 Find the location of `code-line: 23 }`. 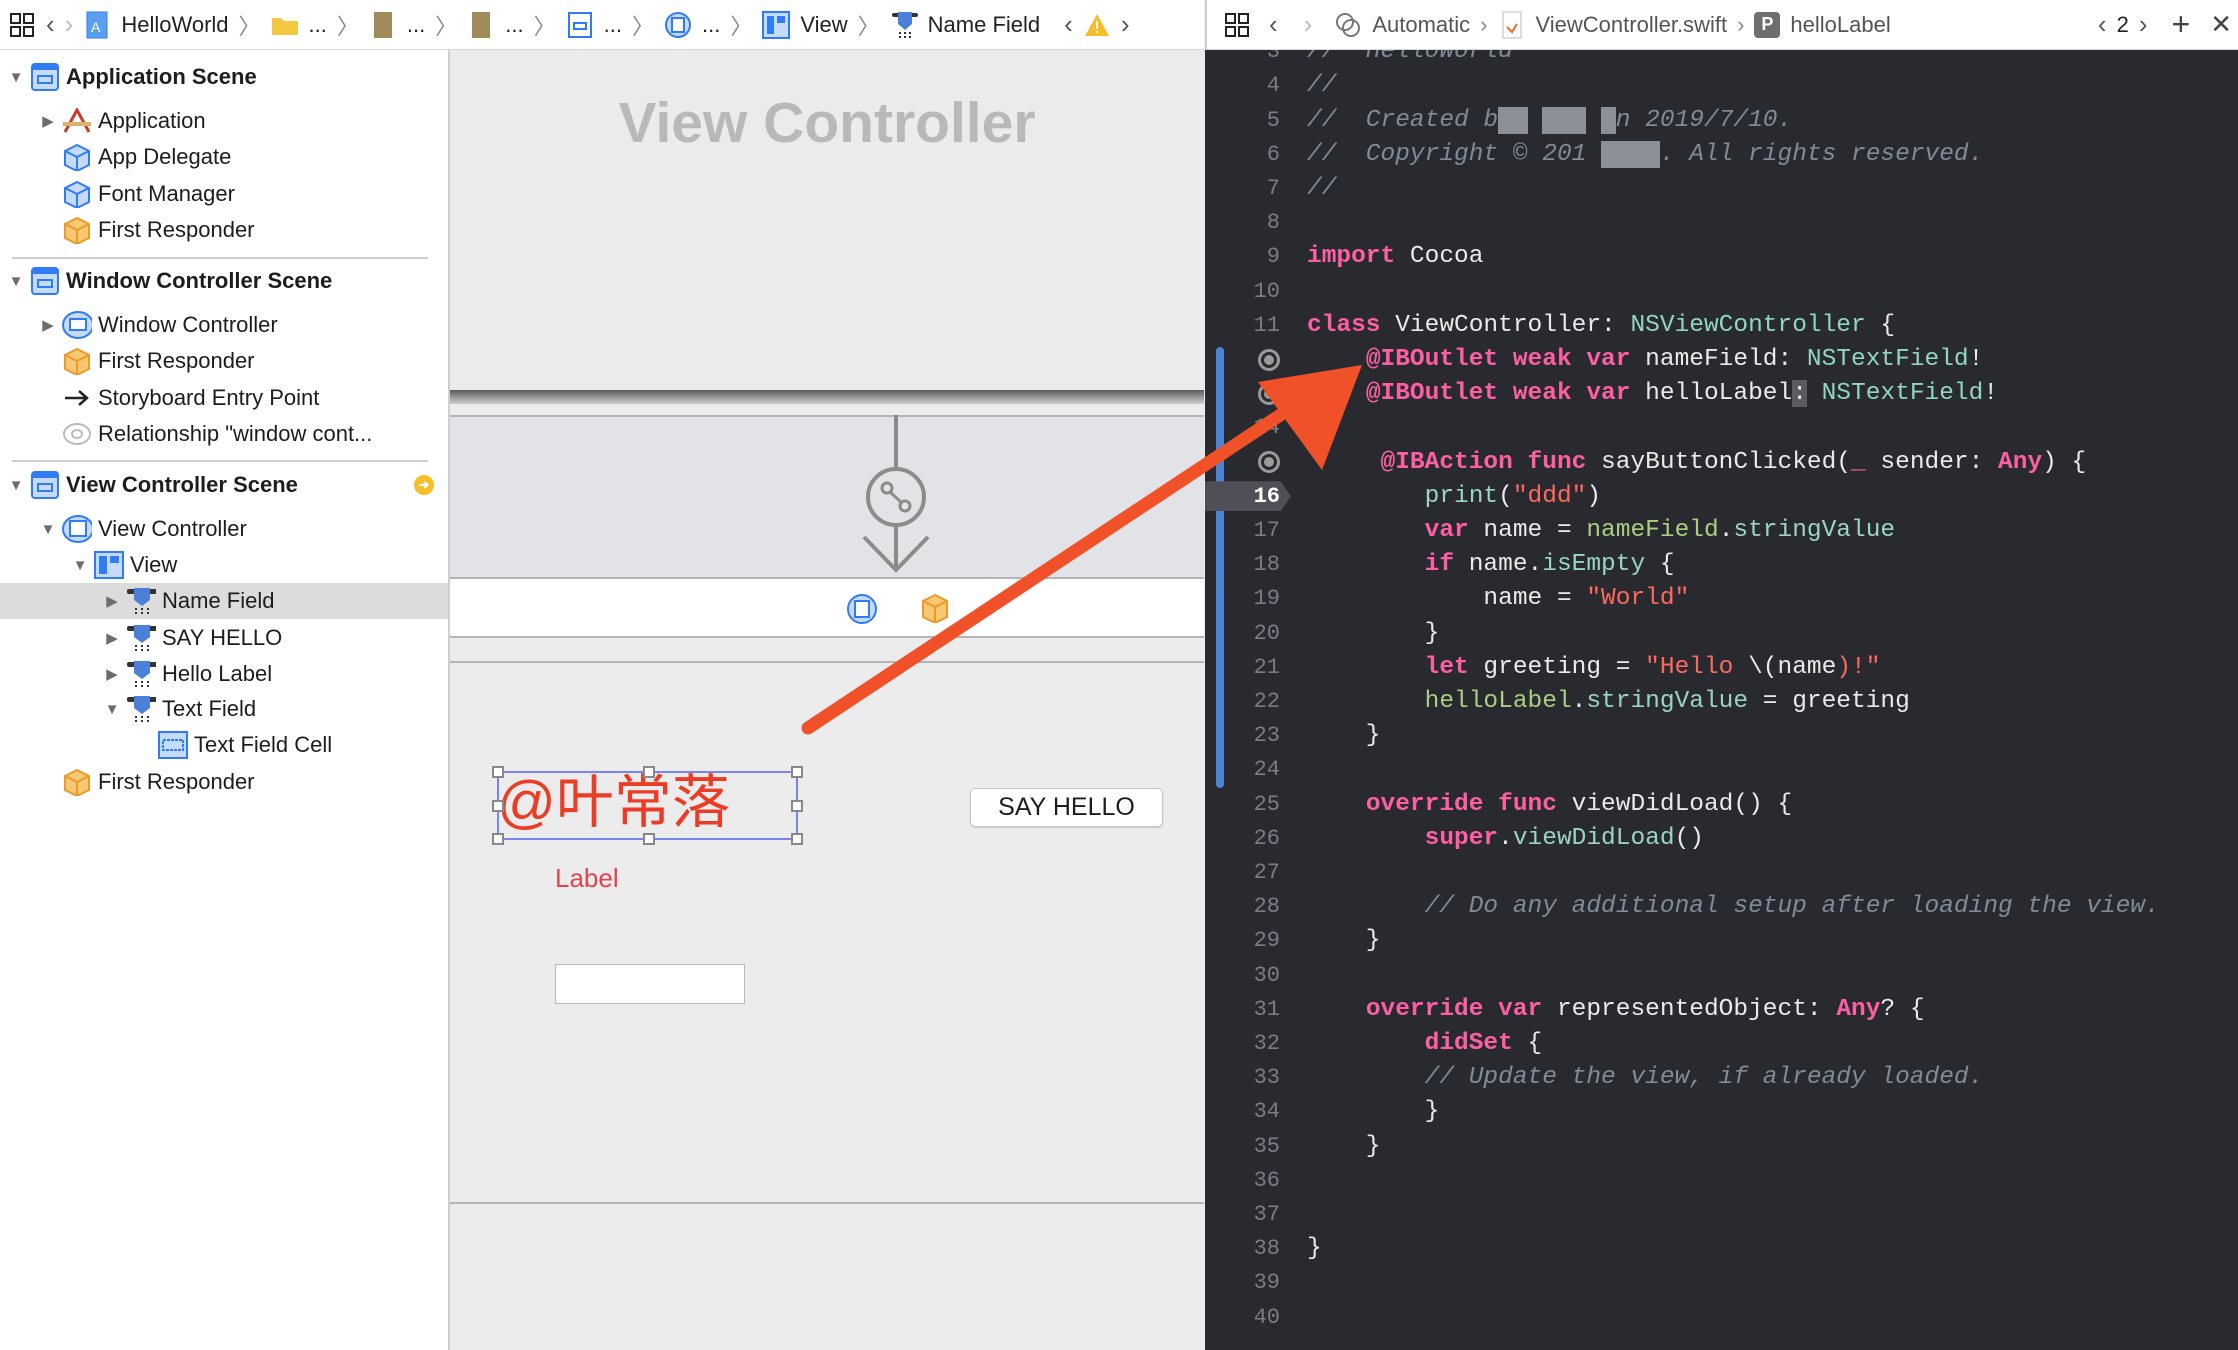

code-line: 23 } is located at coordinates (1721, 736).